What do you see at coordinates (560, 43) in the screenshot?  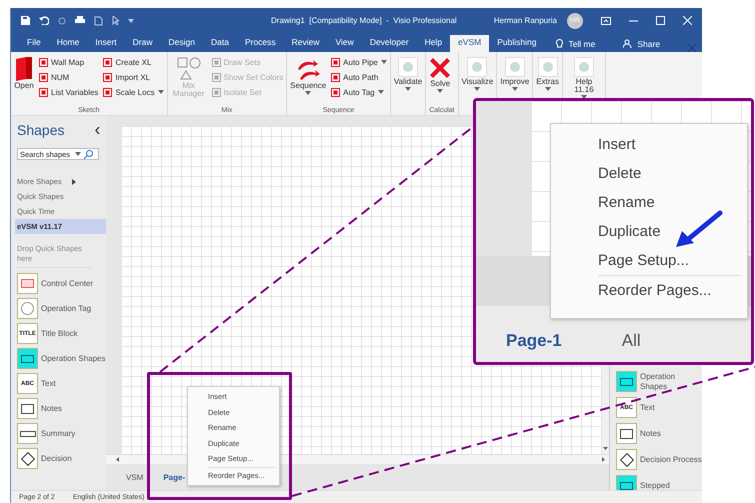 I see `lightbulb-icon` at bounding box center [560, 43].